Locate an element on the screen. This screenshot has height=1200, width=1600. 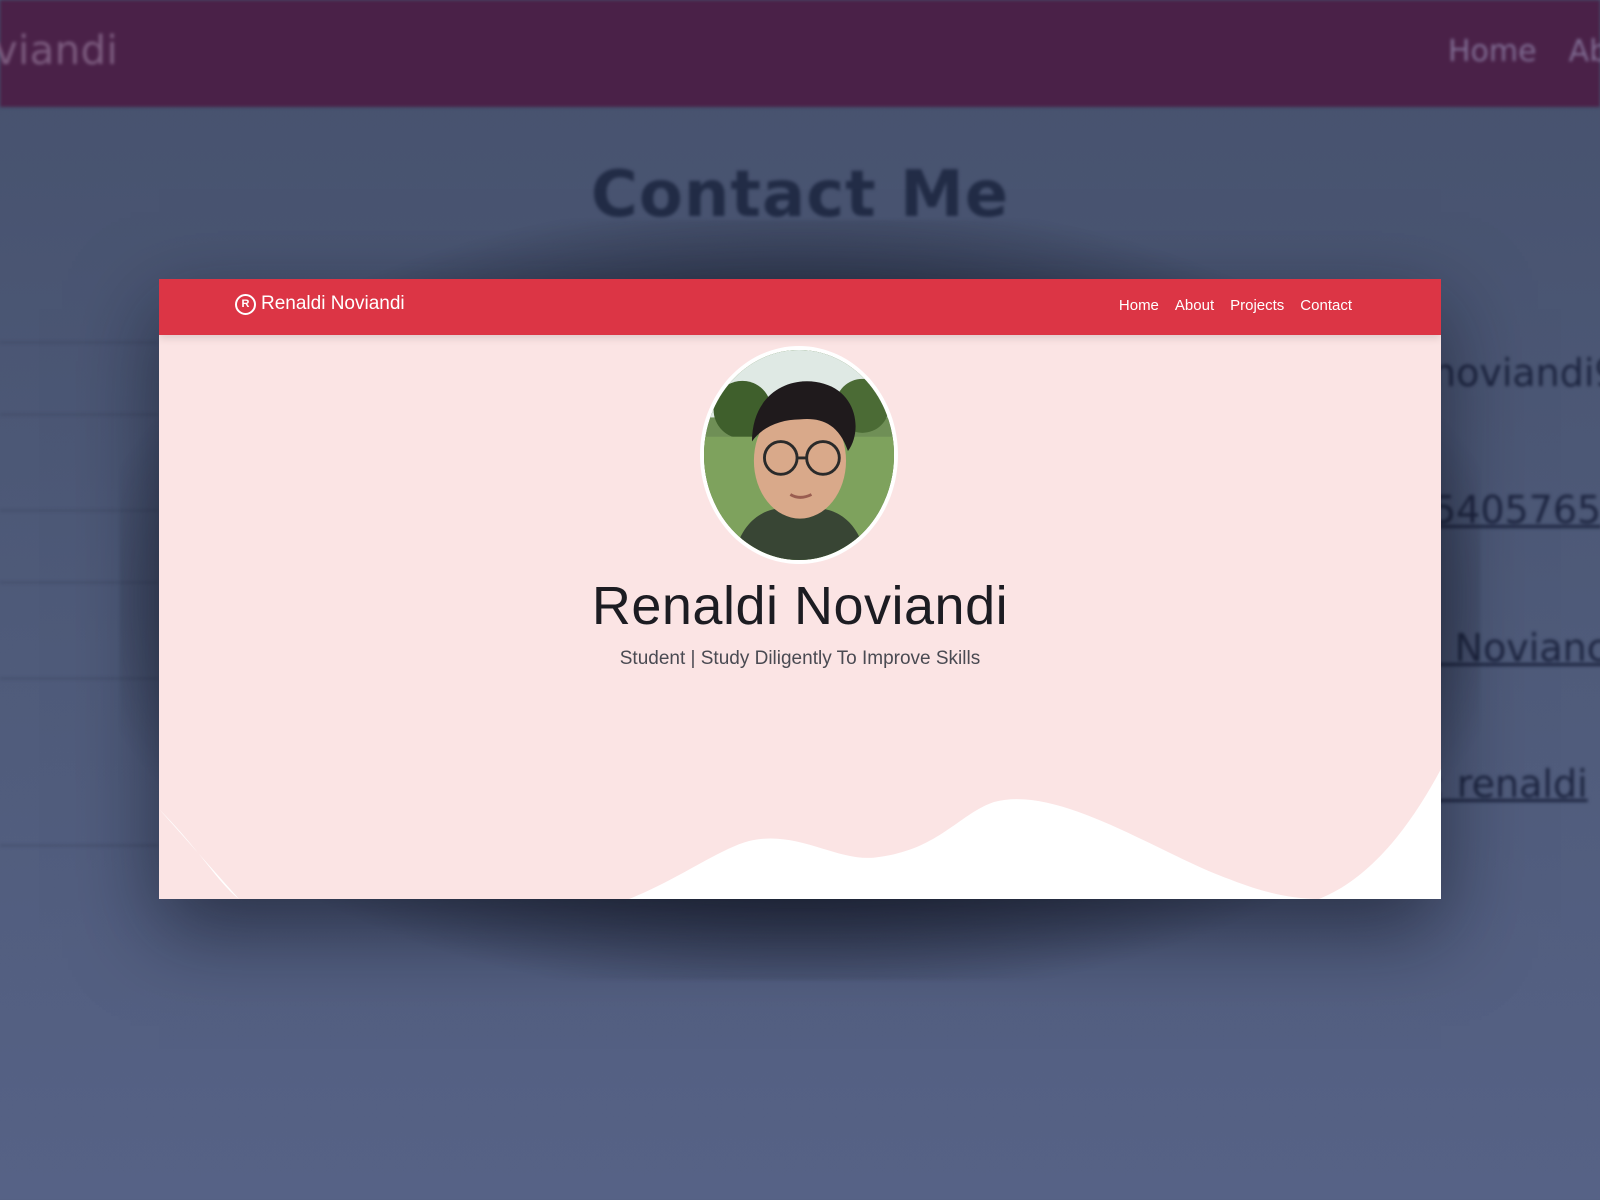
profile-photo-graphic is located at coordinates (799, 455).